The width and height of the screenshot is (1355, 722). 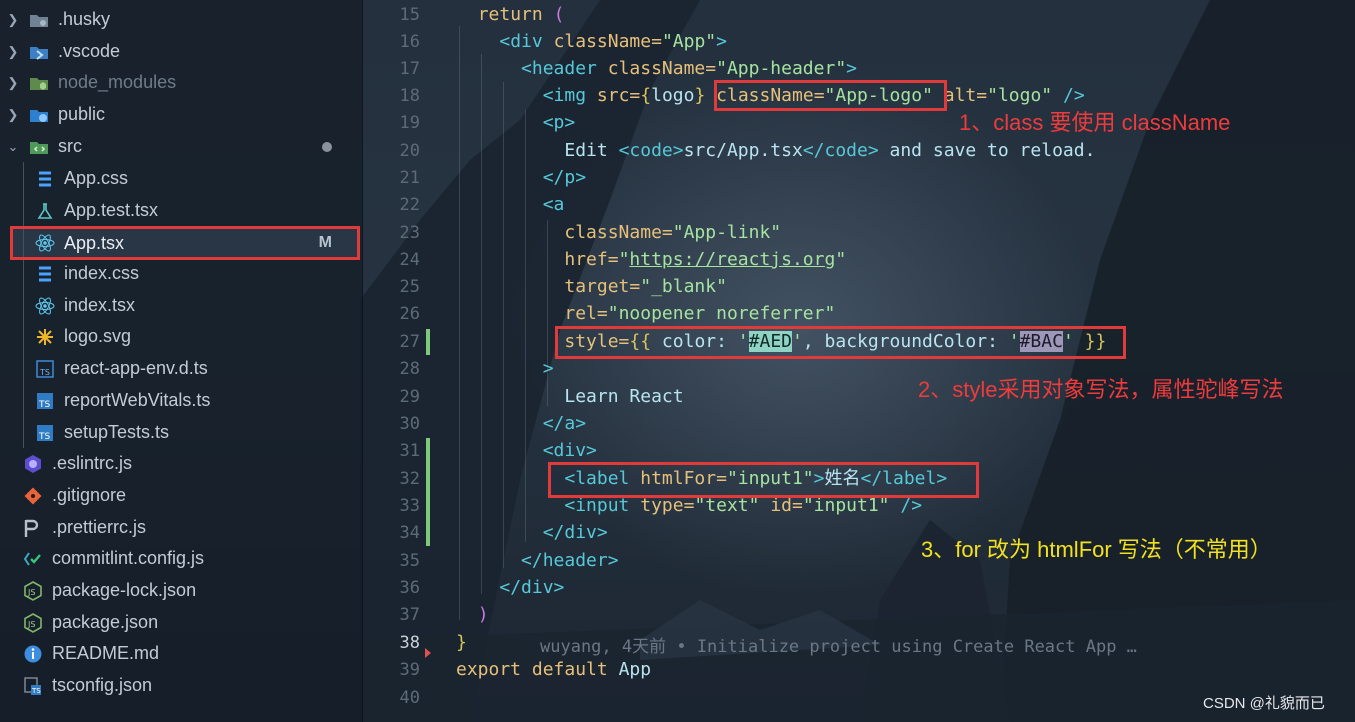 I want to click on tree-label: node_modules, so click(x=117, y=82).